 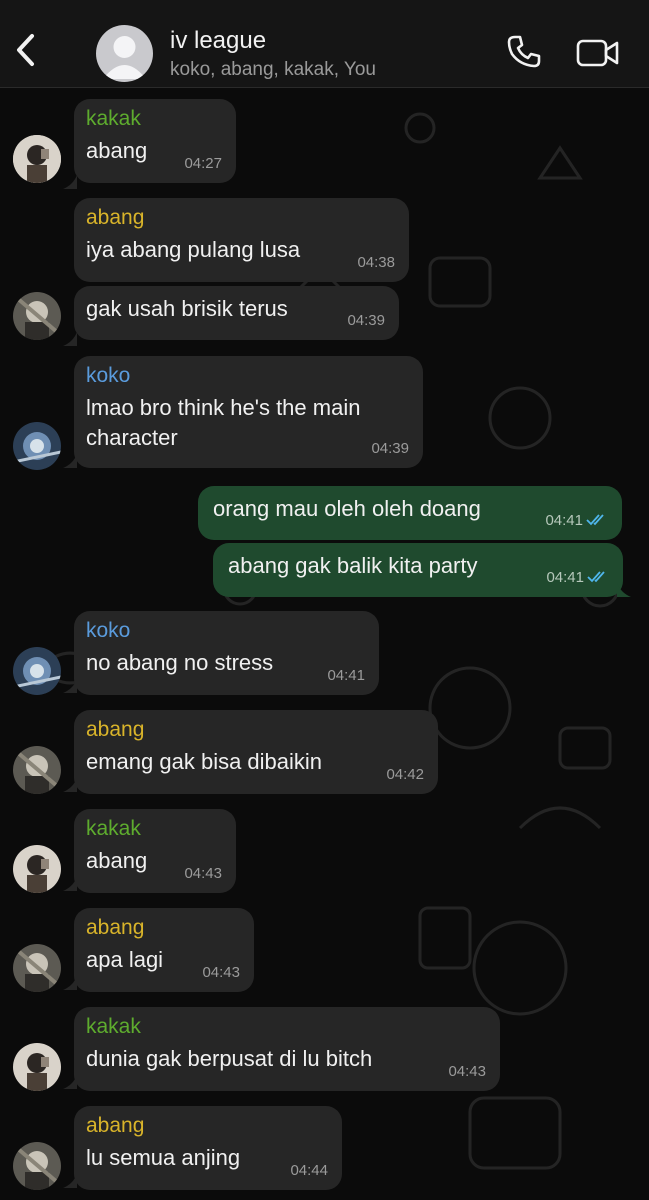 I want to click on message-bubble: abang emang gak bisa dibaikin 04:42, so click(x=256, y=752).